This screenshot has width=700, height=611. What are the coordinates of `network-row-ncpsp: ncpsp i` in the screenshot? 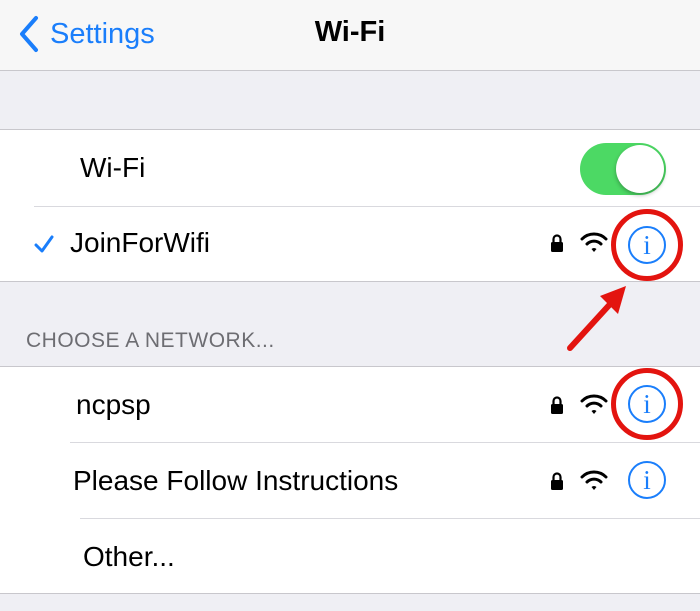 It's located at (350, 404).